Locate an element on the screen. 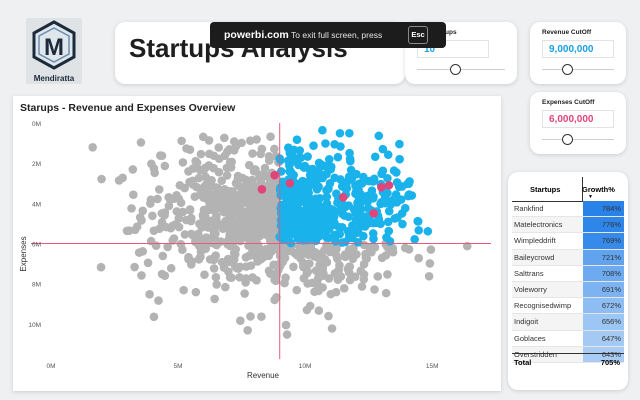 This screenshot has height=400, width=640. expenses-cutoff-slicer: Expenses CutOff 6,000,000 is located at coordinates (578, 123).